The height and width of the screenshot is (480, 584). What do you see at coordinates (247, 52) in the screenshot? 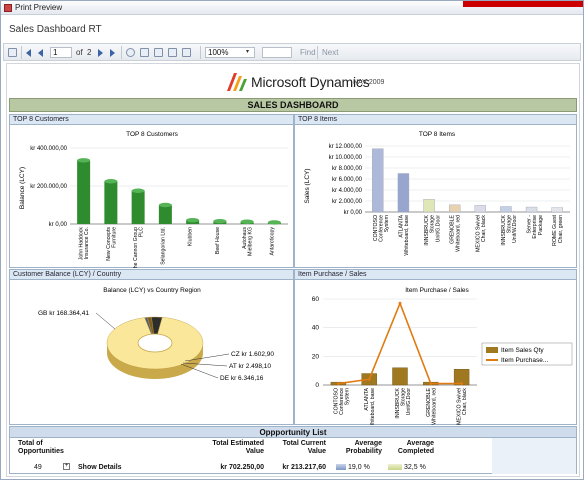
I see `chevron-down-icon: ▾` at bounding box center [247, 52].